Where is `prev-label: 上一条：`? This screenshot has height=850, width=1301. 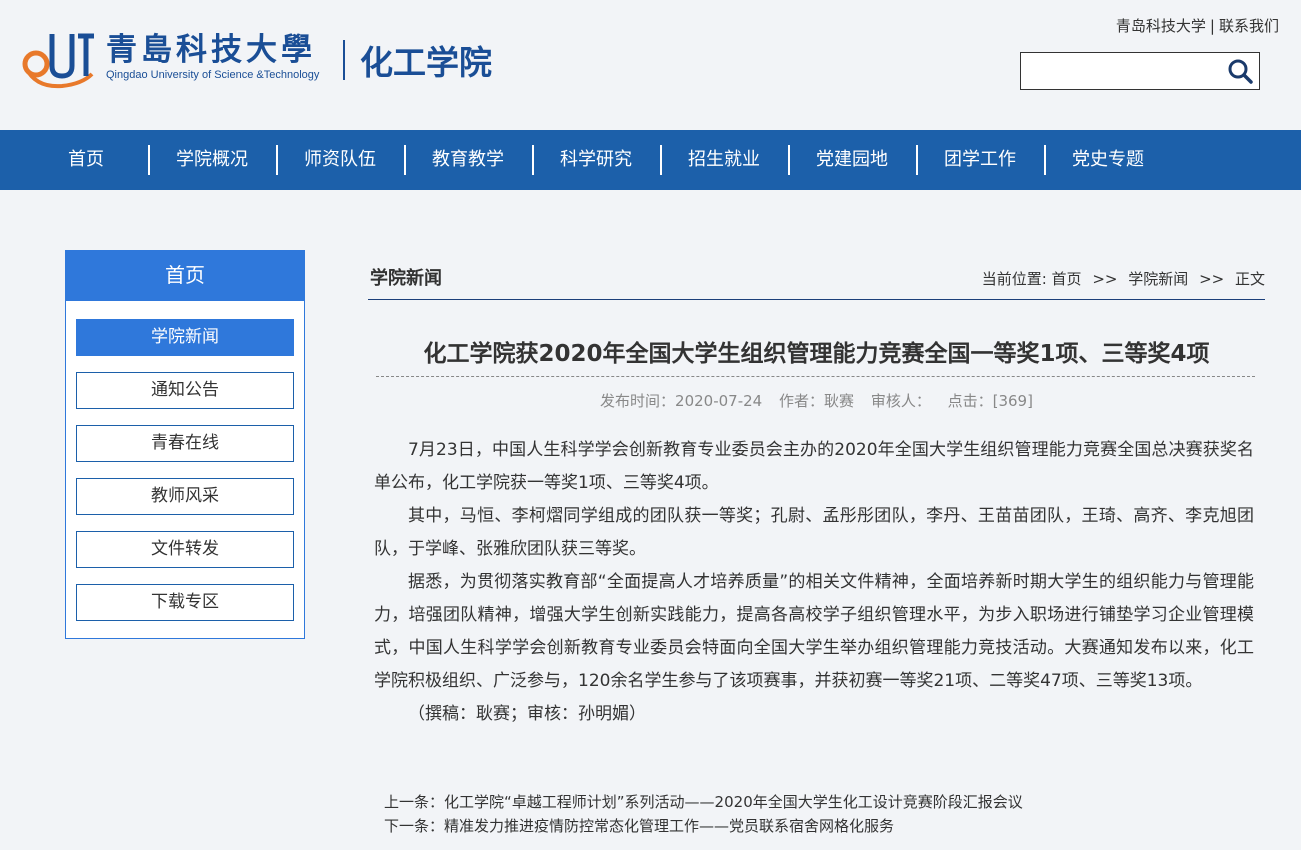 prev-label: 上一条： is located at coordinates (414, 802).